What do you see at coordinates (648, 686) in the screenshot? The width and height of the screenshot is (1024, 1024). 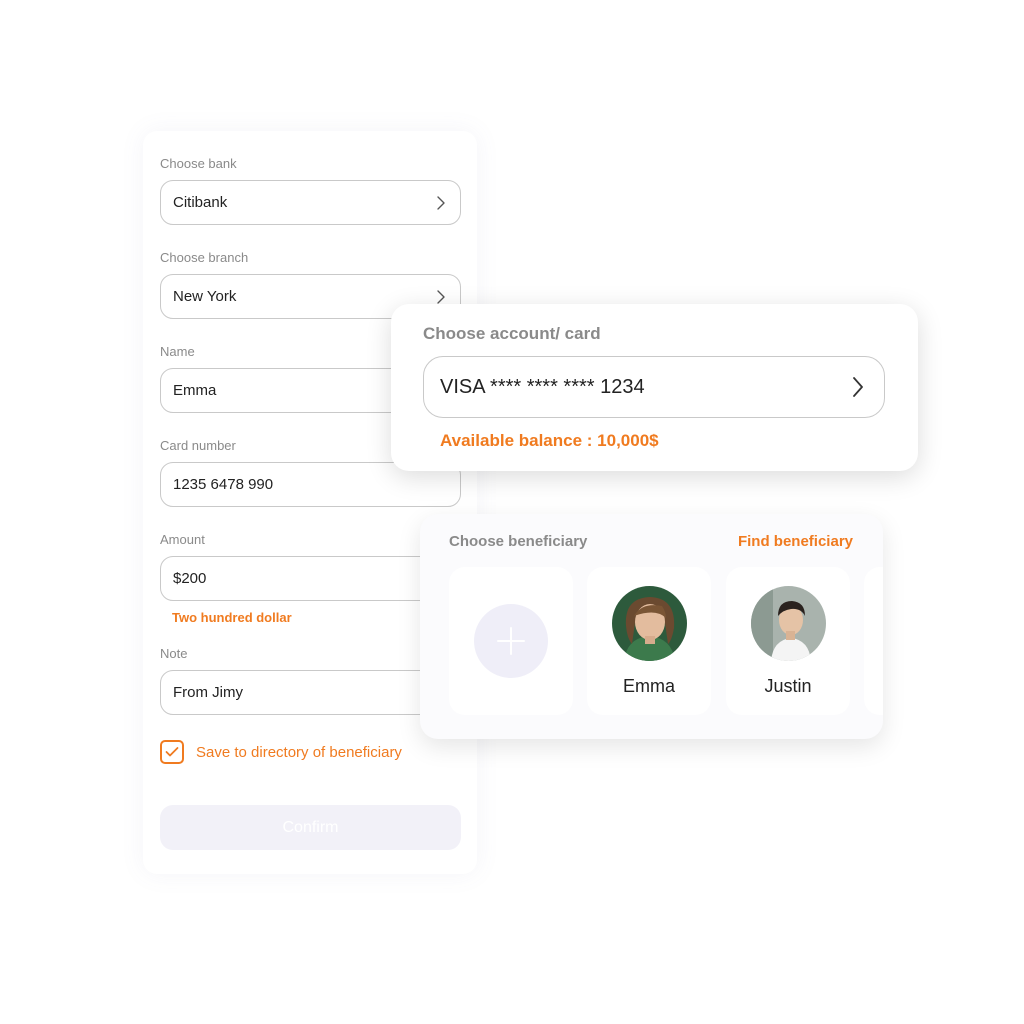 I see `beneficiary-name: Emma` at bounding box center [648, 686].